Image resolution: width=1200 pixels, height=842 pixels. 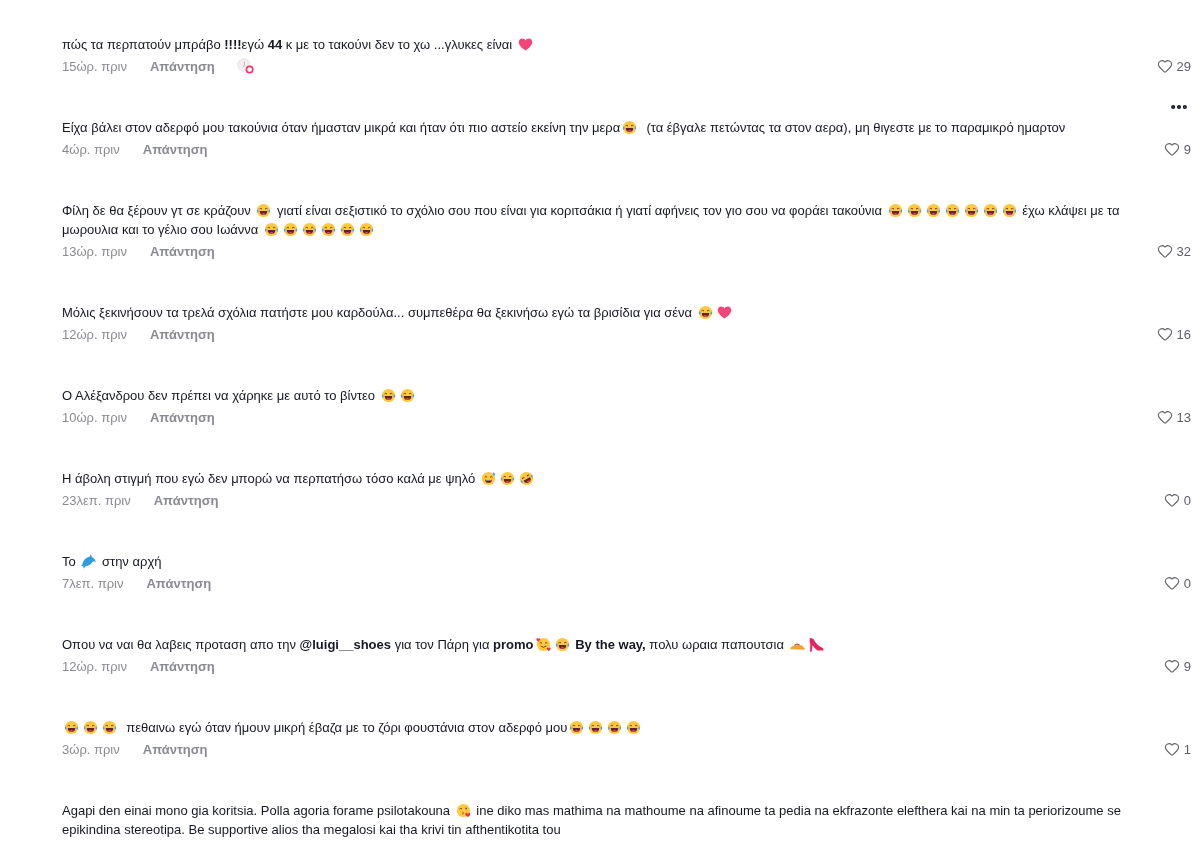 I want to click on comment-text: Agapi den einai mono gia koritsia. Polla agoria forame psilotakouna ine diko mas mathima na mathoume na afinoume ta pedia na ekfrazonte elefthera kai na min ta periorizoume se epikindina stereotipa. Be supportive alios tha megalosi kai tha krivi tin afthentikotita tou, so click(x=592, y=820).